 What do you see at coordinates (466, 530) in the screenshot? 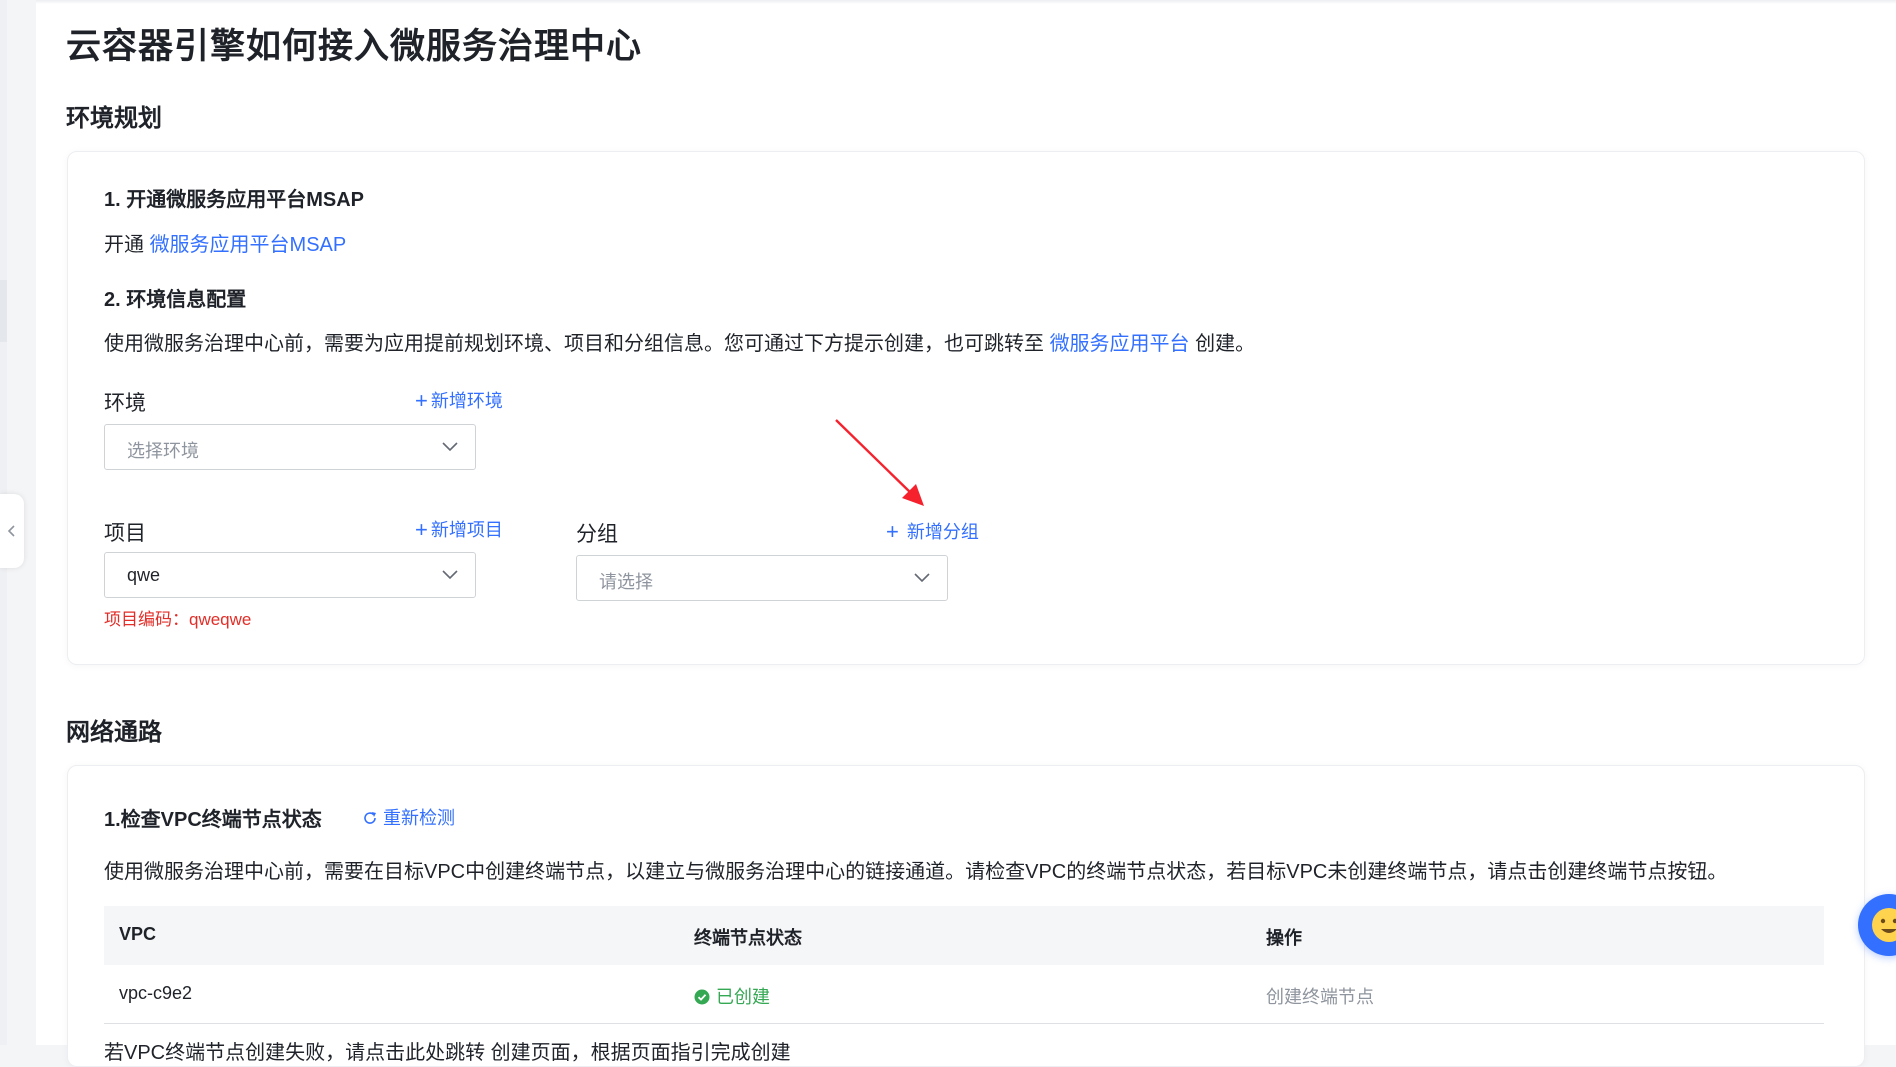
I see `add-project-label: 新增项目` at bounding box center [466, 530].